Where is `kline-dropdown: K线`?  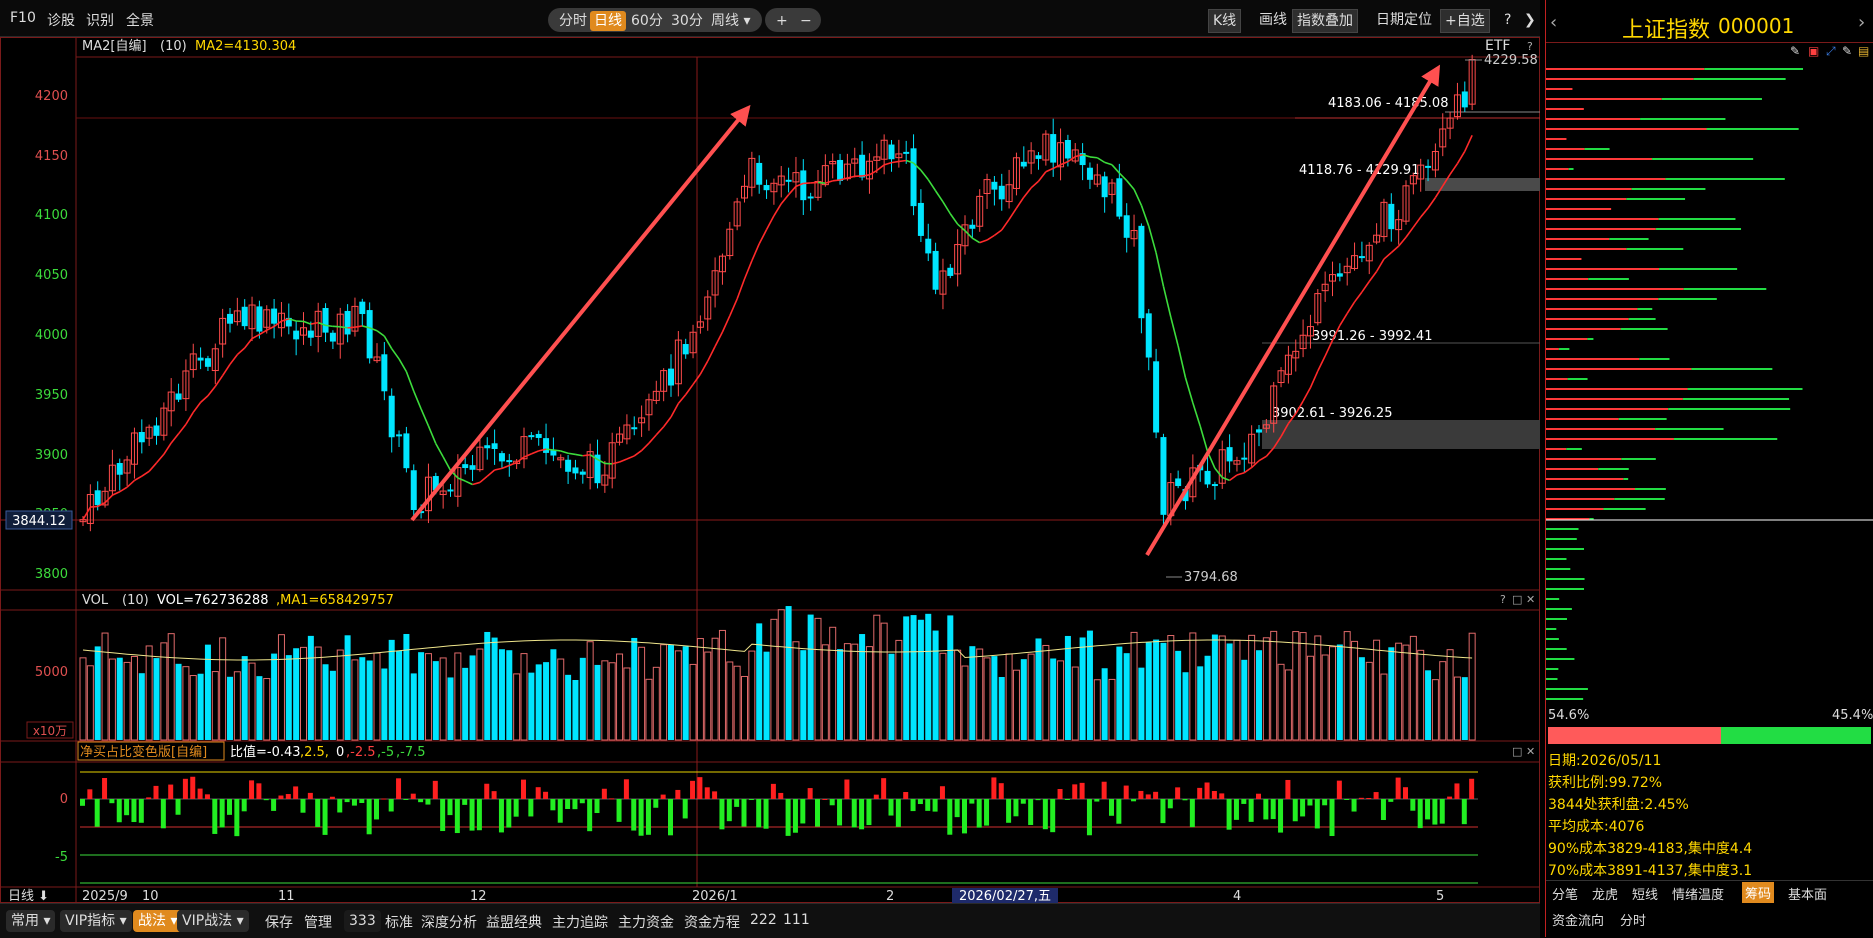
kline-dropdown: K线 is located at coordinates (1224, 21).